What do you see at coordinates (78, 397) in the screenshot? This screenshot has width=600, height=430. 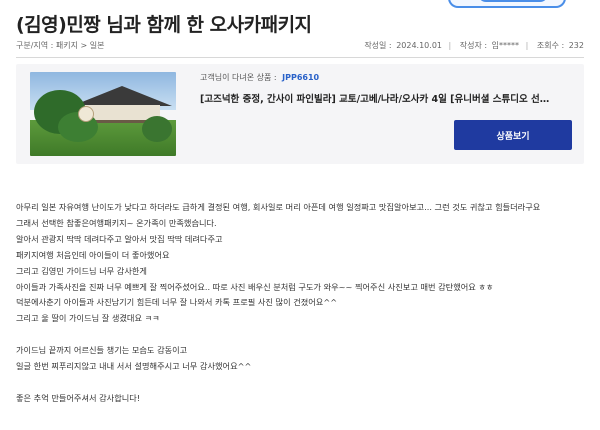 I see `review-paragraph: 좋은 추억 만들어주셔서 감사합니다!` at bounding box center [78, 397].